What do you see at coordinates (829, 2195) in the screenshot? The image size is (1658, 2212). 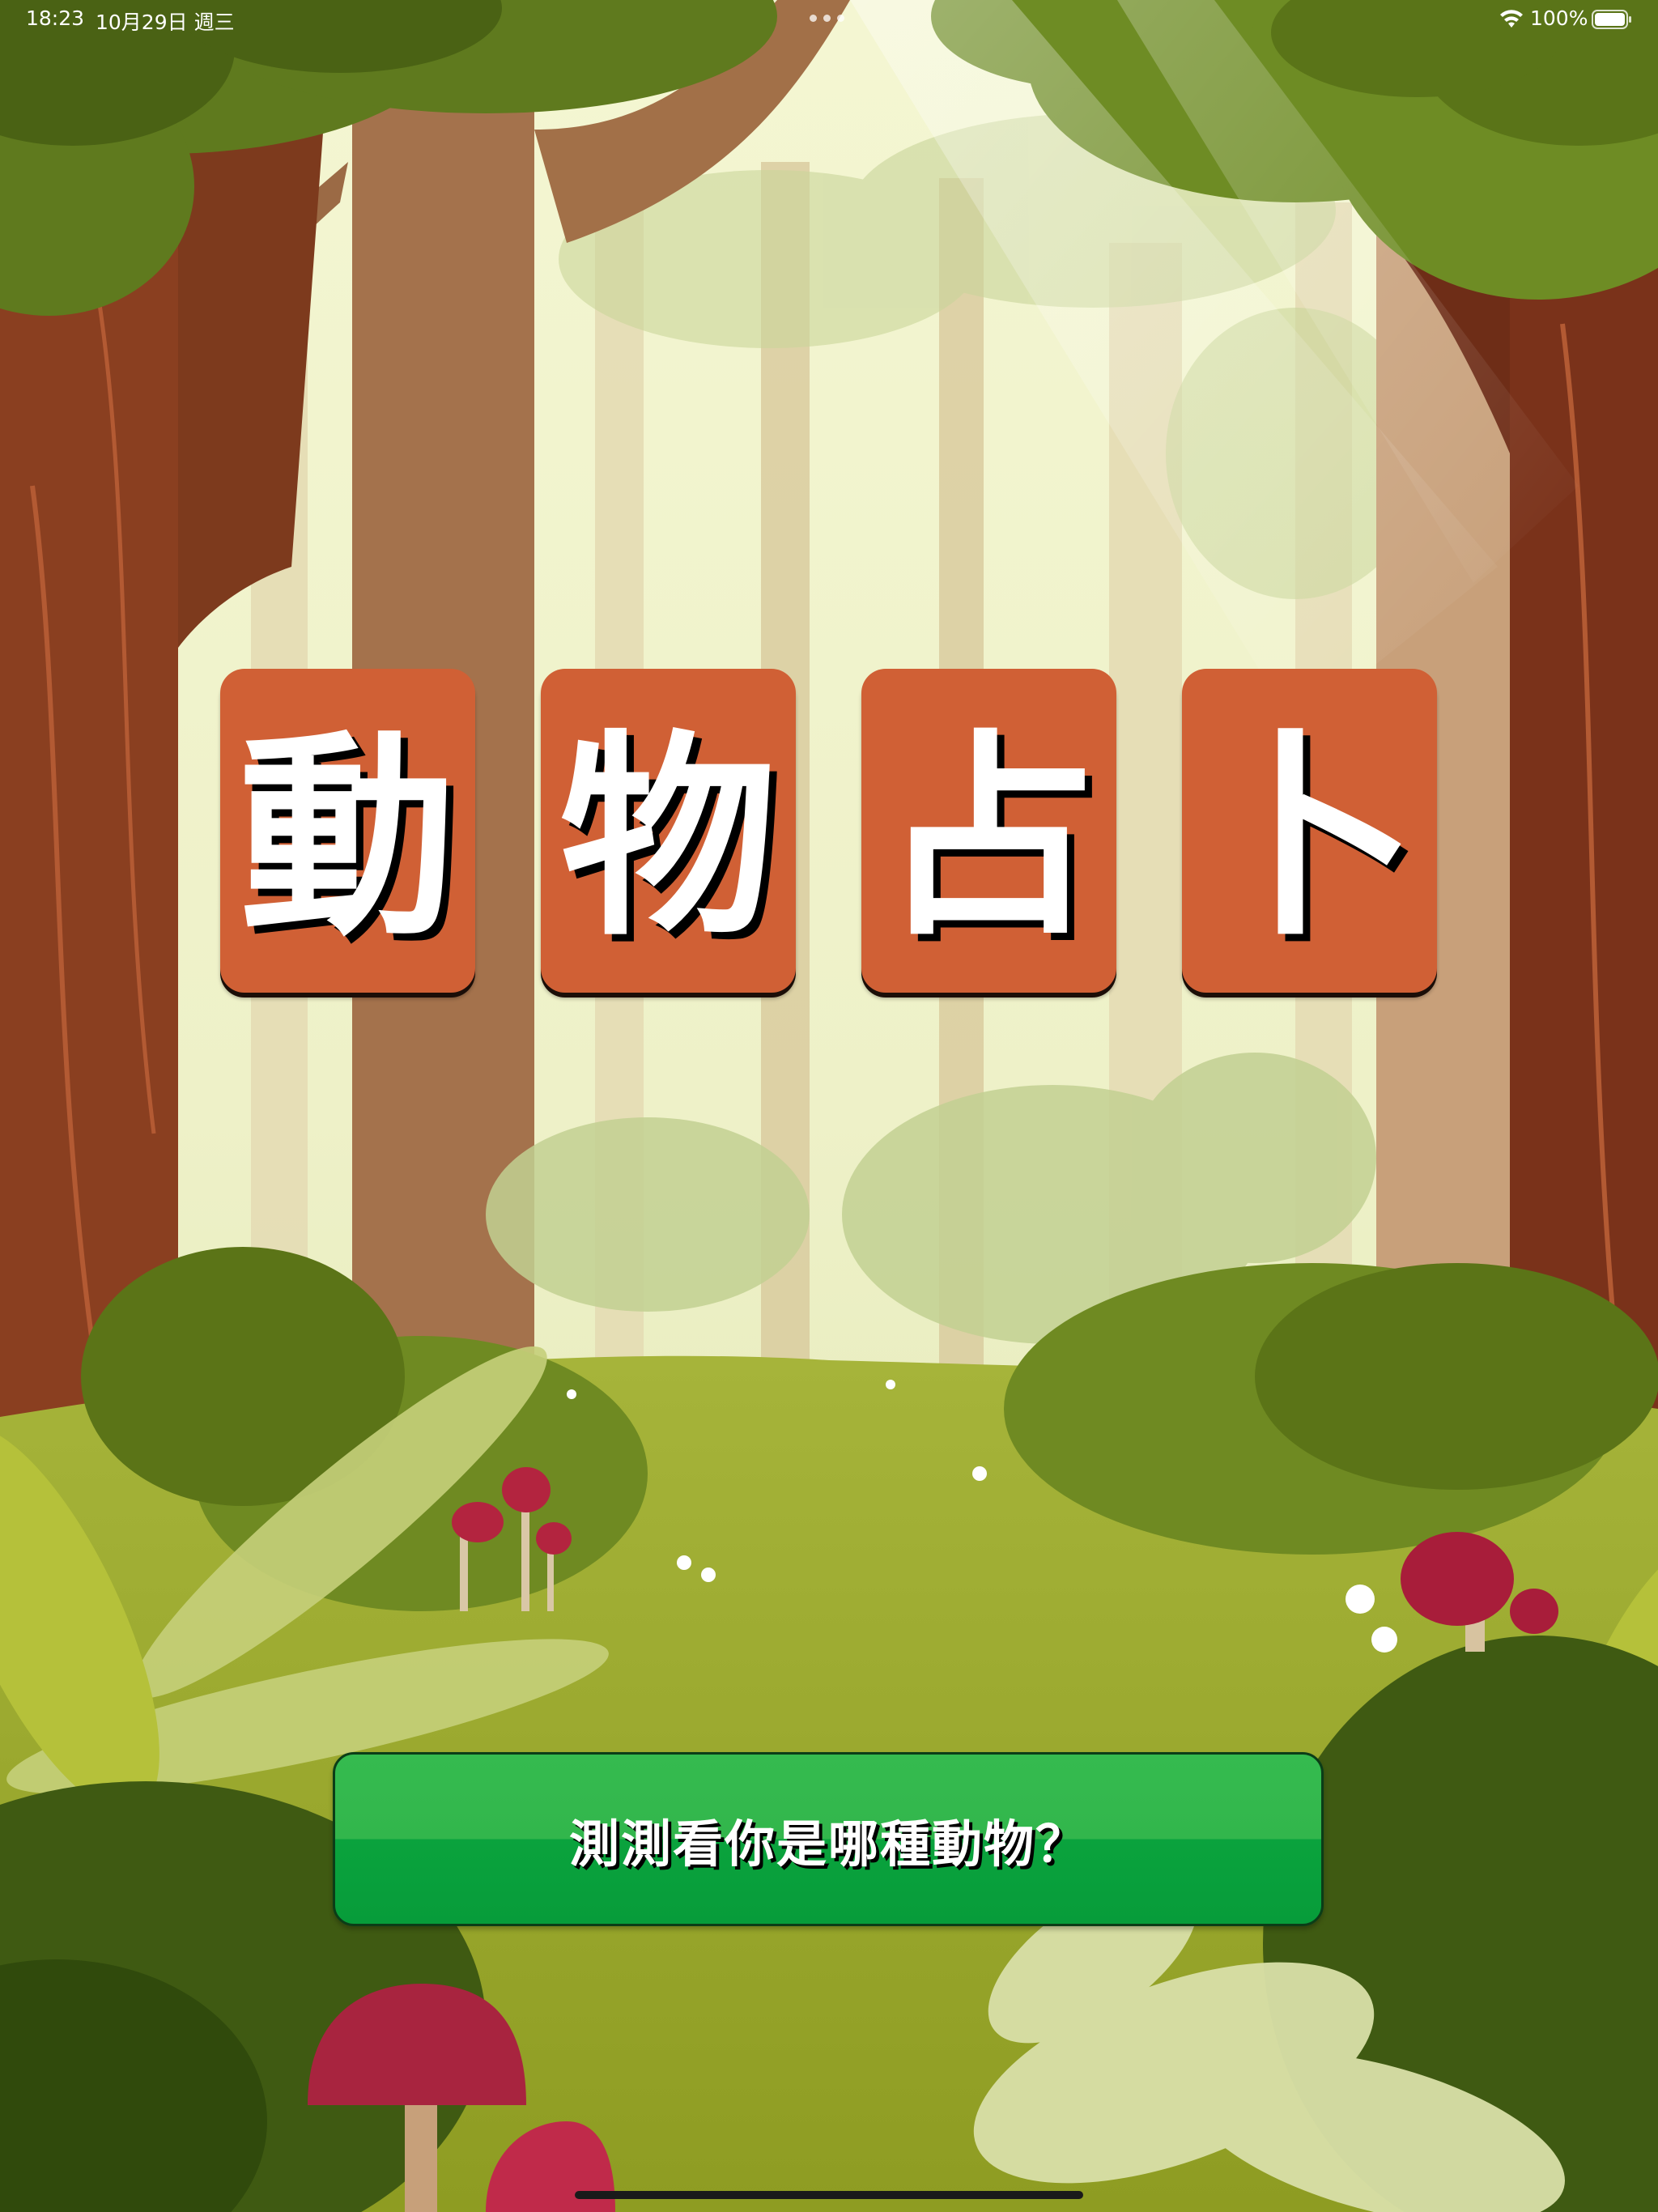 I see `home-indicator` at bounding box center [829, 2195].